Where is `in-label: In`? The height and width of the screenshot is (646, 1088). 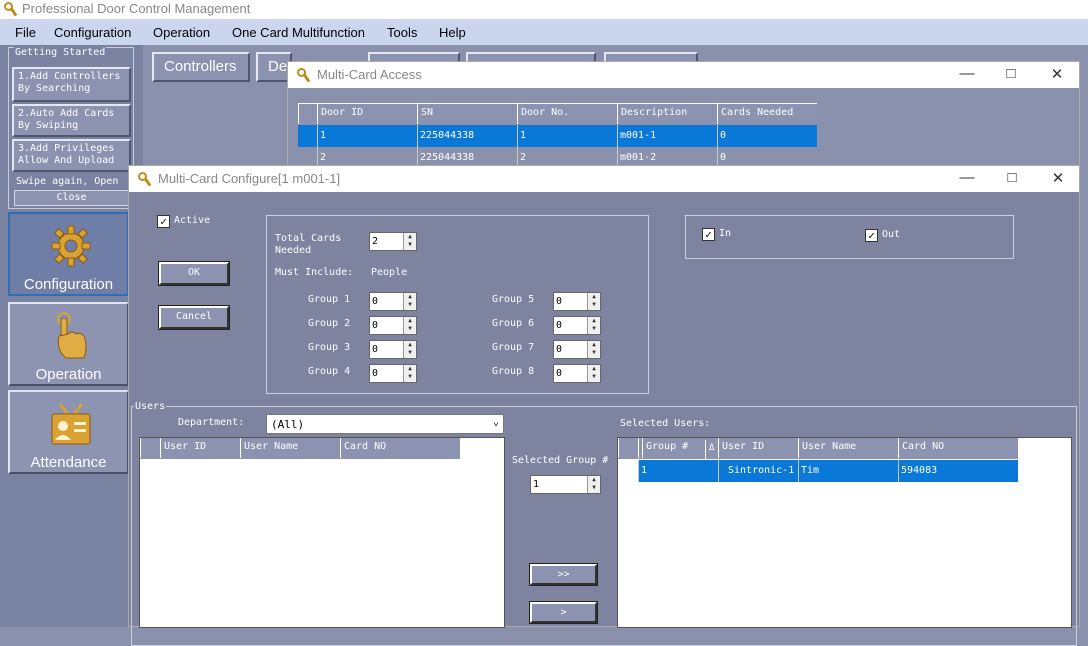
in-label: In is located at coordinates (725, 233).